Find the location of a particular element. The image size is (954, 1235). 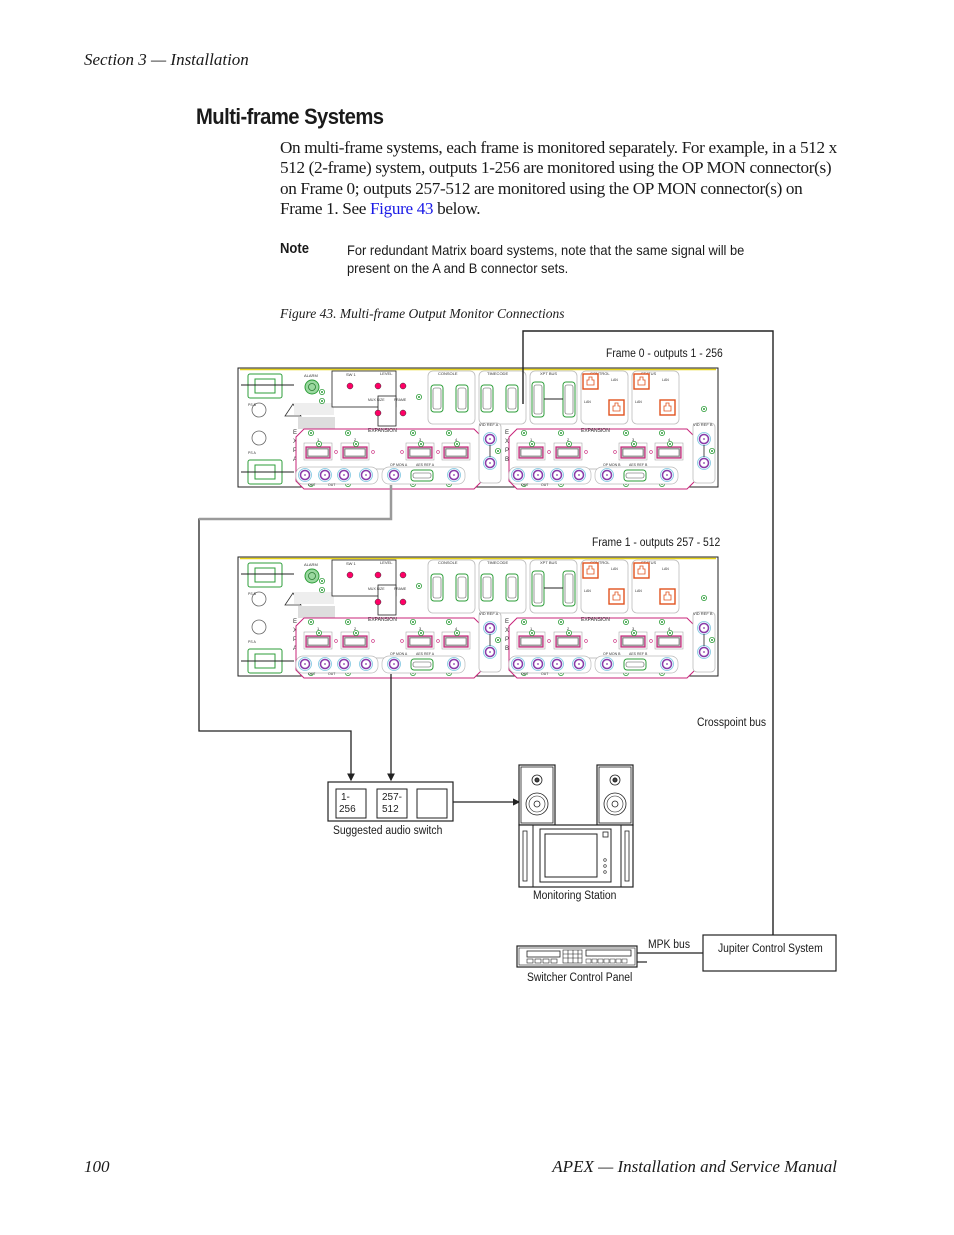

exp-b-letter: E is located at coordinates (507, 433).